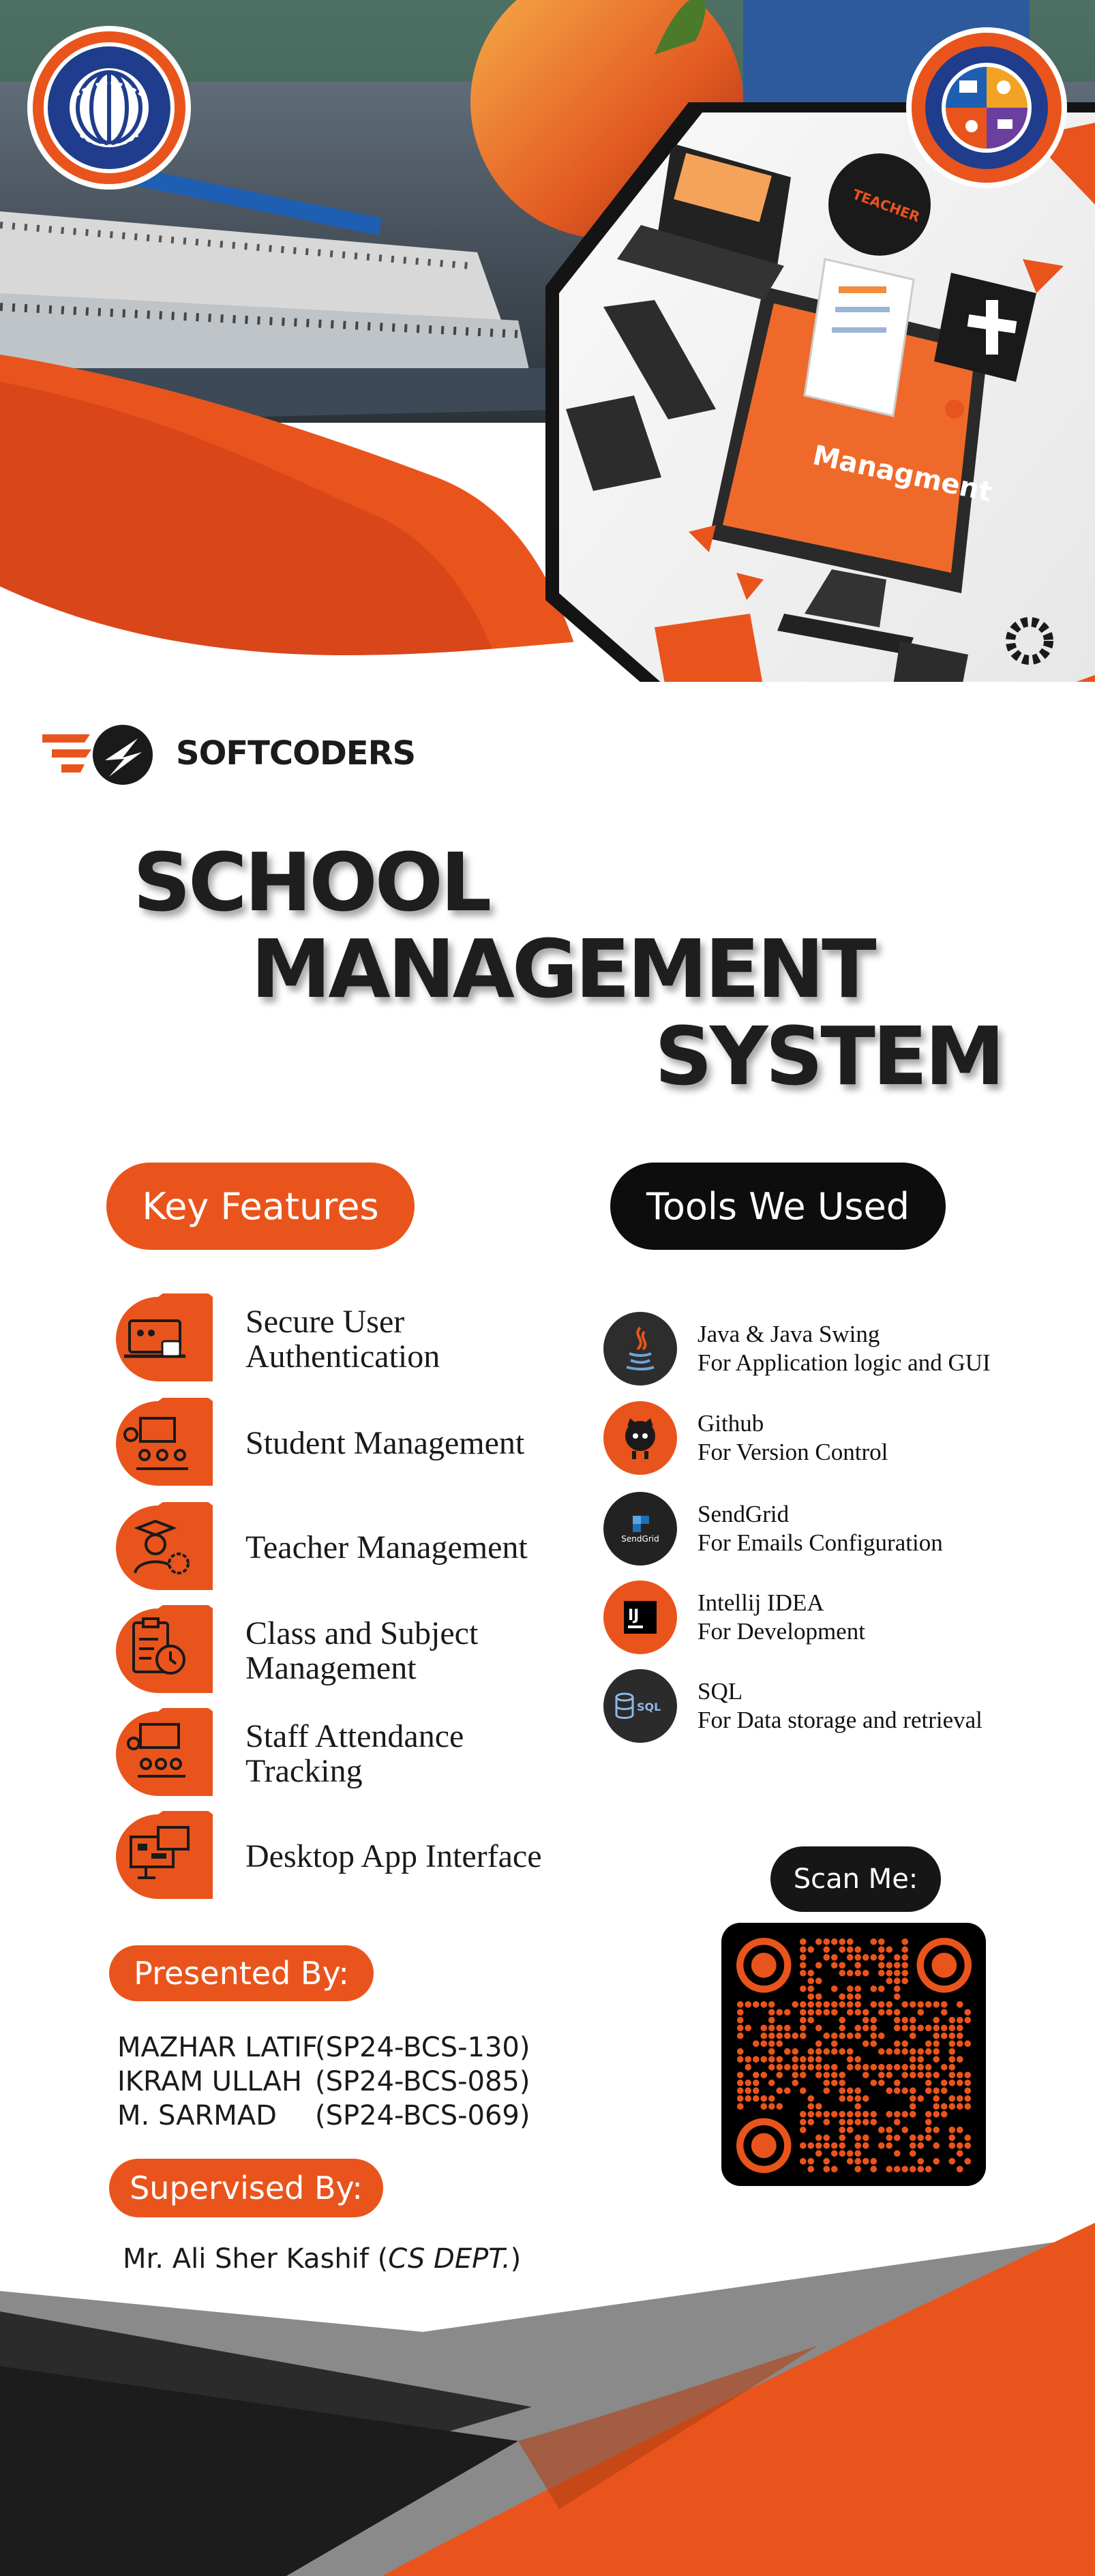  What do you see at coordinates (633, 1615) in the screenshot?
I see `intellij-badge: IJ` at bounding box center [633, 1615].